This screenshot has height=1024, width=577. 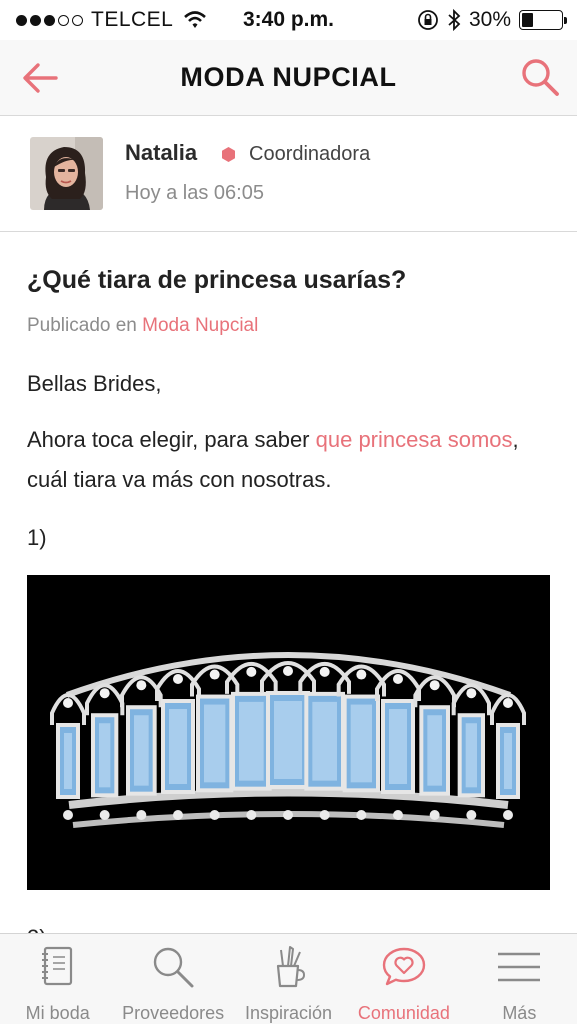 What do you see at coordinates (428, 20) in the screenshot?
I see `orientation-lock-icon` at bounding box center [428, 20].